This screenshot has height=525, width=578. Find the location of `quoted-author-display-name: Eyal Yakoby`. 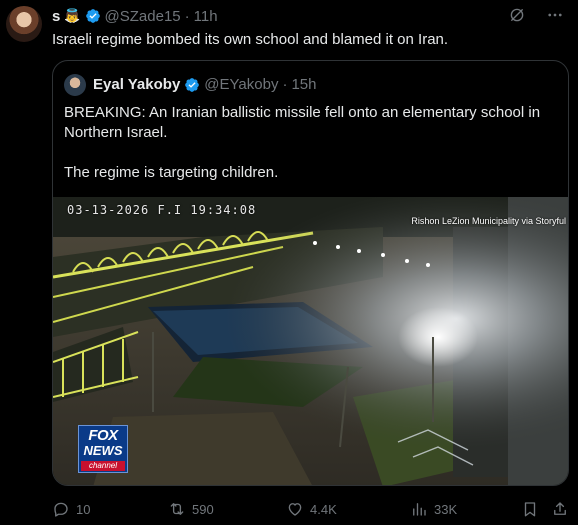

quoted-author-display-name: Eyal Yakoby is located at coordinates (136, 84).